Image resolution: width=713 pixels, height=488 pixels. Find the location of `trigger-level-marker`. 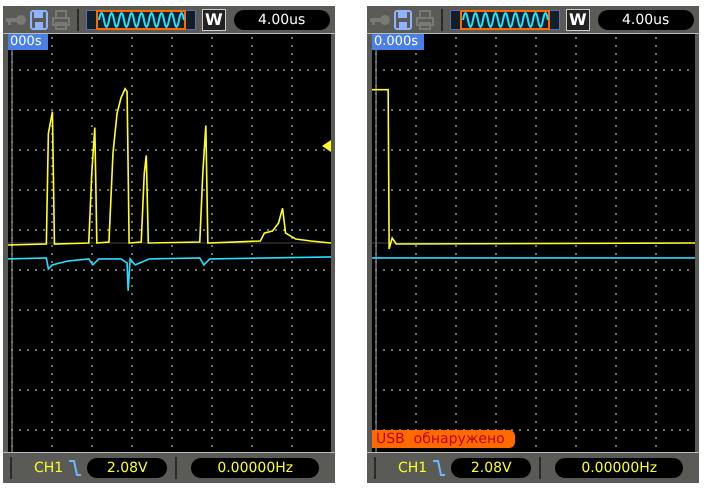

trigger-level-marker is located at coordinates (326, 146).